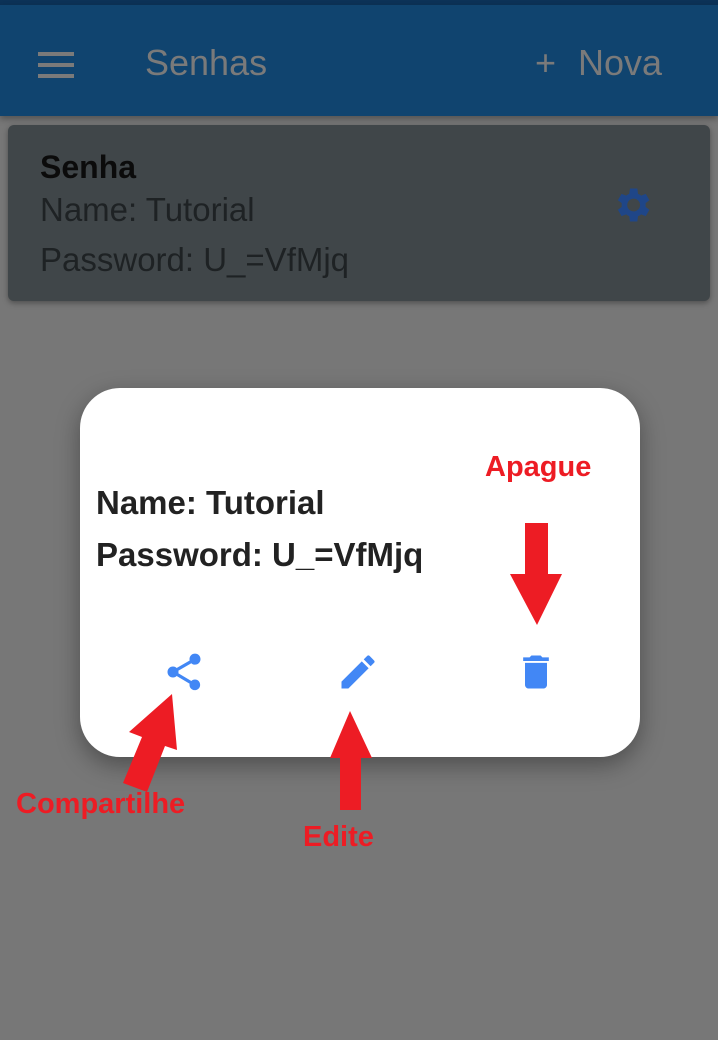 The image size is (718, 1040). What do you see at coordinates (351, 760) in the screenshot?
I see `edit-arrow` at bounding box center [351, 760].